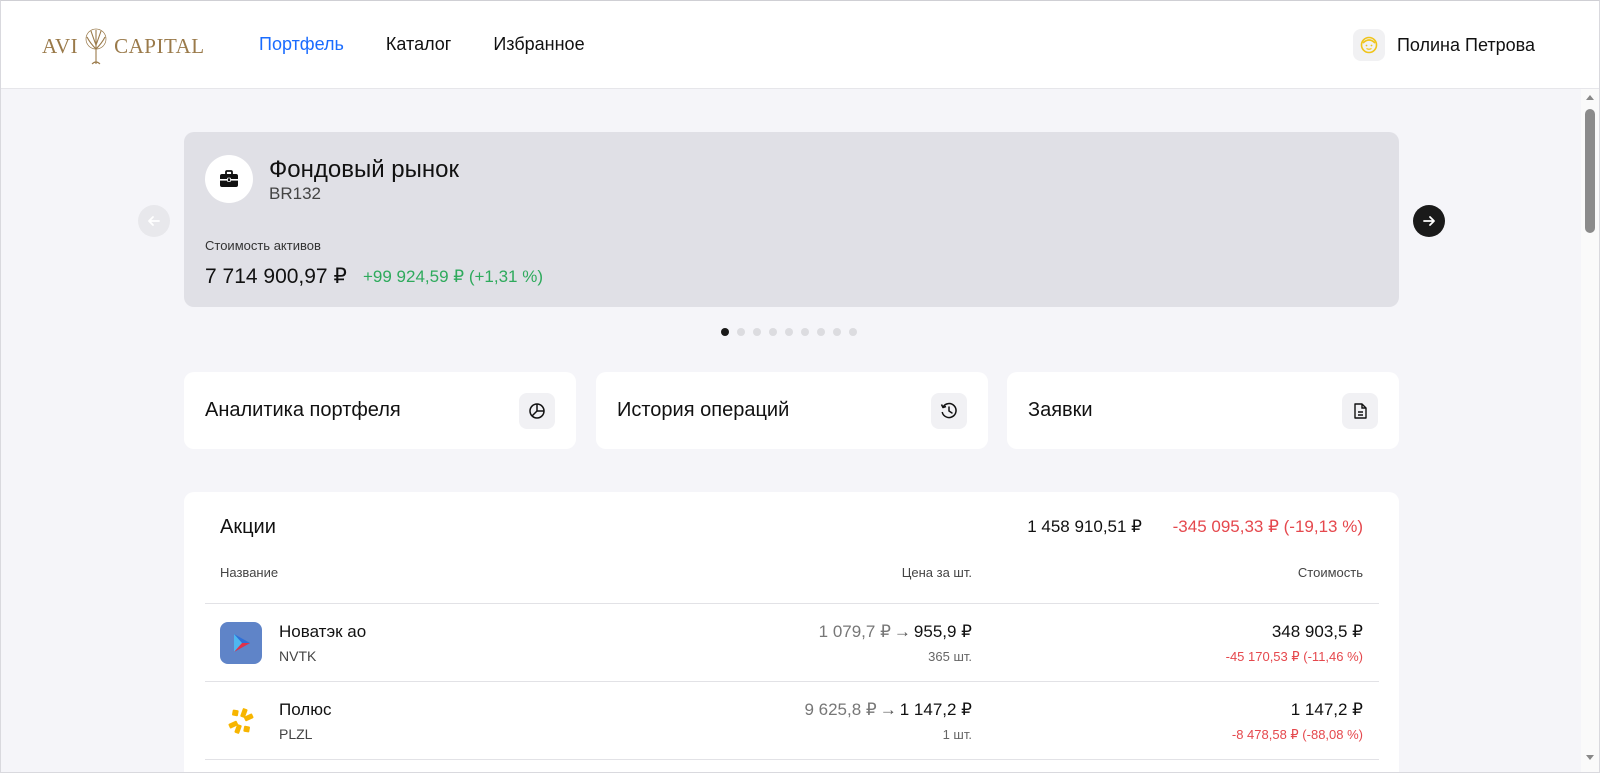 The width and height of the screenshot is (1600, 773). I want to click on face-icon, so click(1369, 45).